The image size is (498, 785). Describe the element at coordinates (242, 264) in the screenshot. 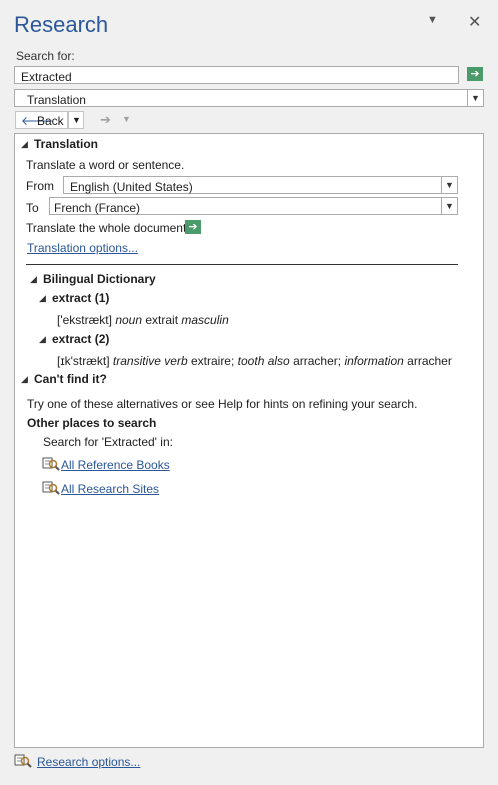

I see `divider` at that location.